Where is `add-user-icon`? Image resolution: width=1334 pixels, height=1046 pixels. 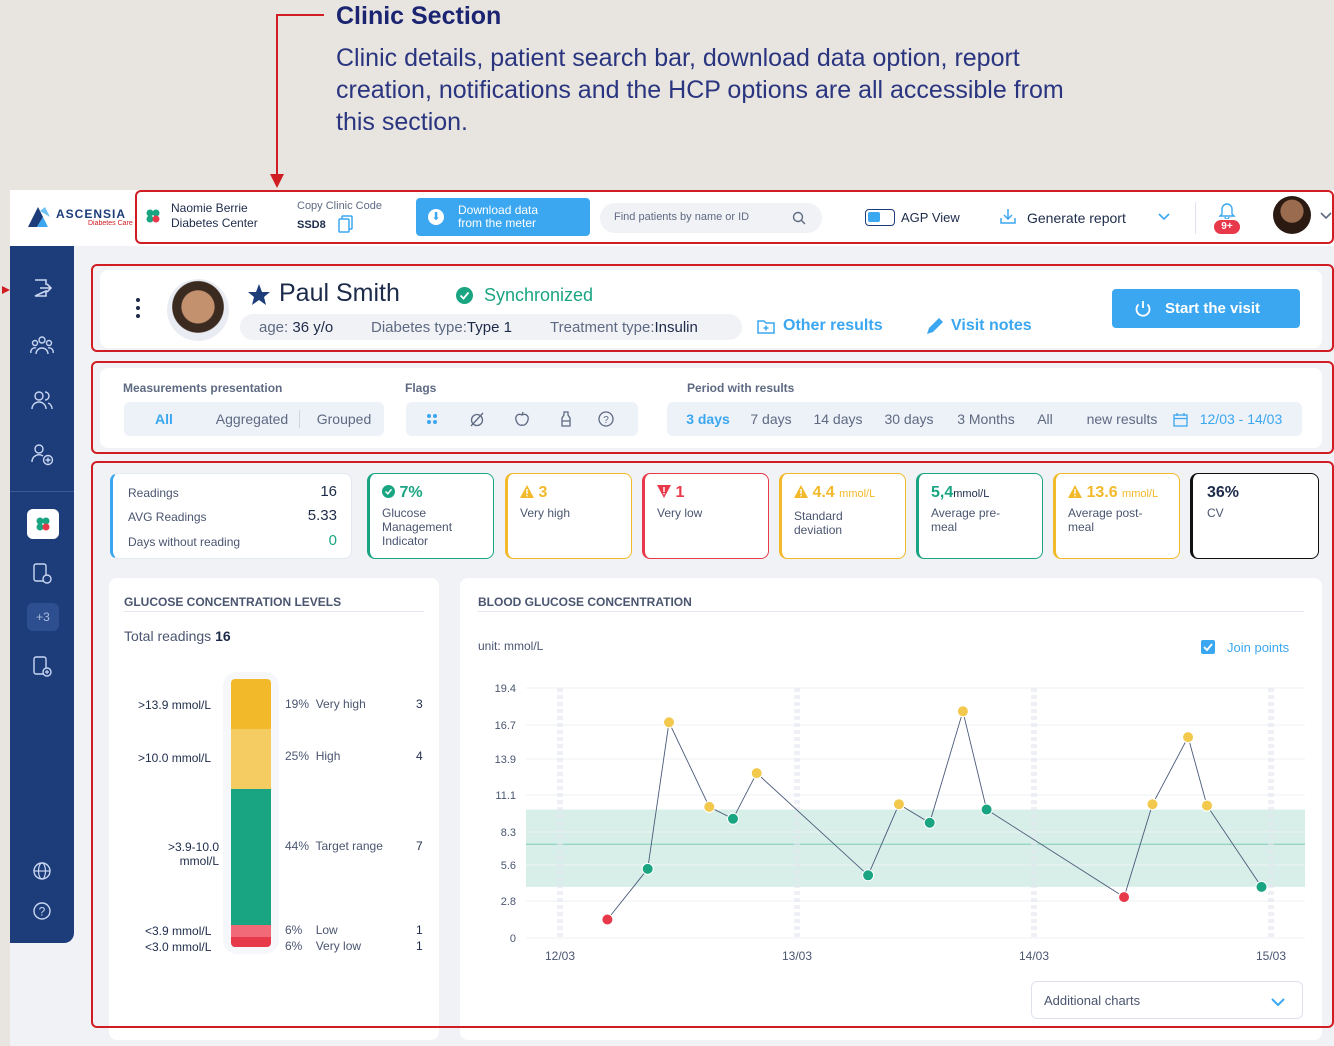
add-user-icon is located at coordinates (42, 454).